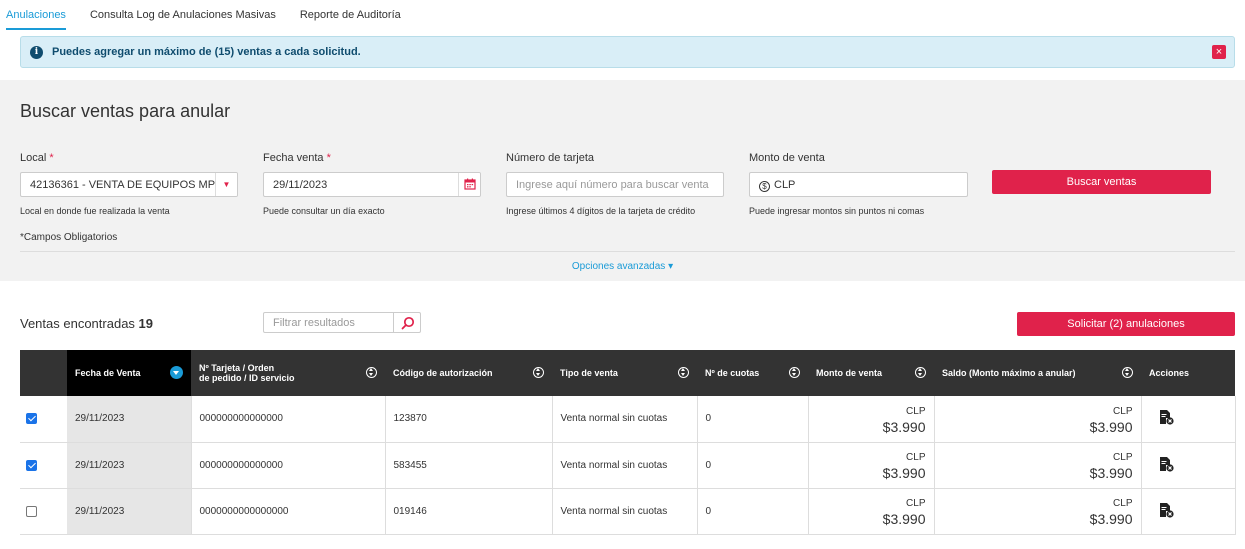  Describe the element at coordinates (288, 511) in the screenshot. I see `tarjeta-cell: 0000000000000000` at that location.